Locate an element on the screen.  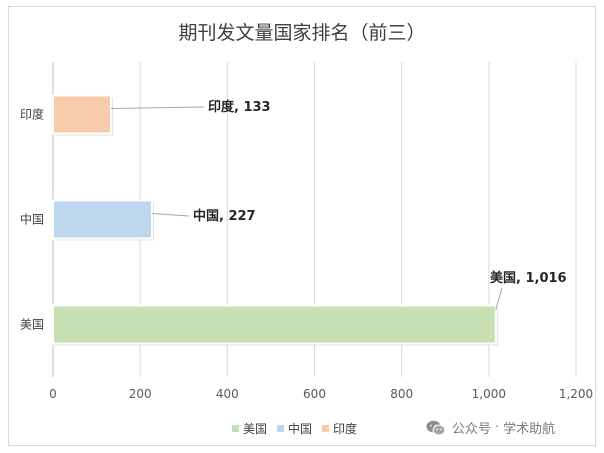
x-tick-label: 800 is located at coordinates (401, 394).